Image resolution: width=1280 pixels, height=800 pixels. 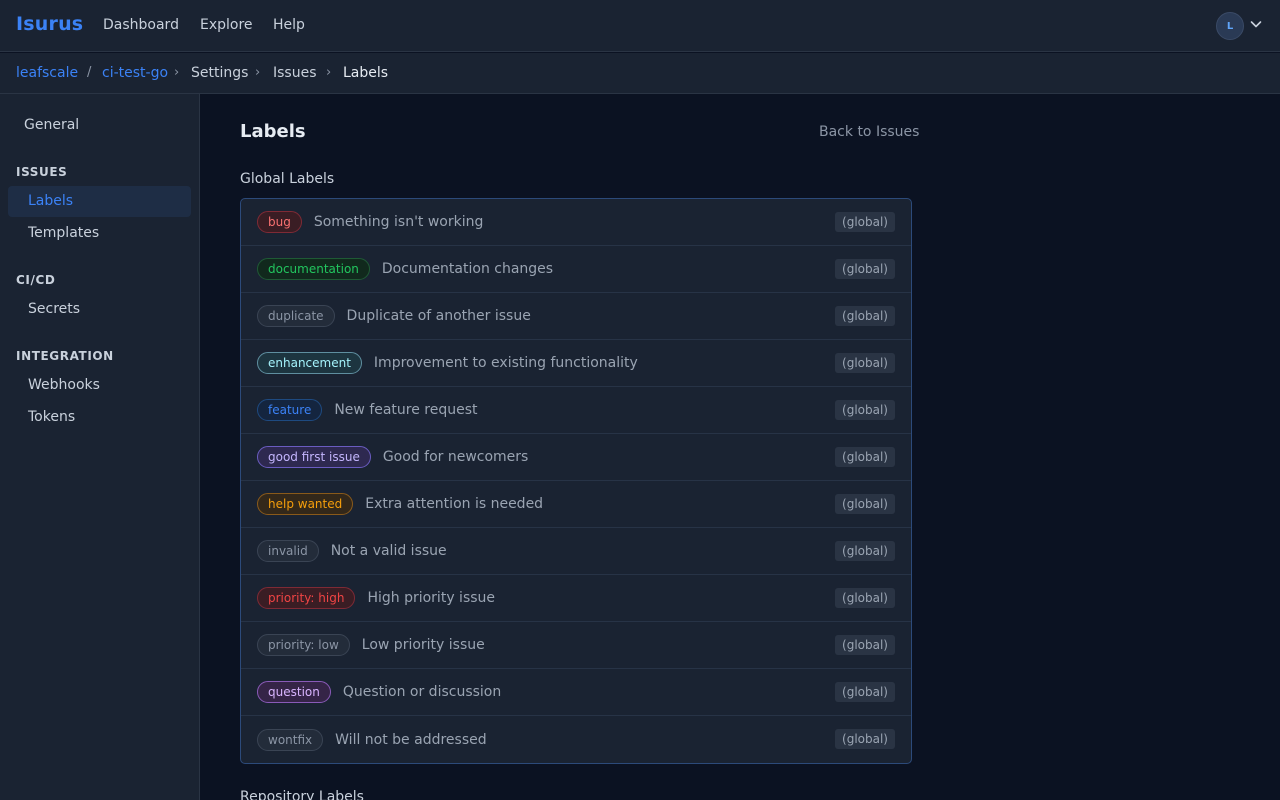 What do you see at coordinates (305, 504) in the screenshot?
I see `label-pill: help wanted` at bounding box center [305, 504].